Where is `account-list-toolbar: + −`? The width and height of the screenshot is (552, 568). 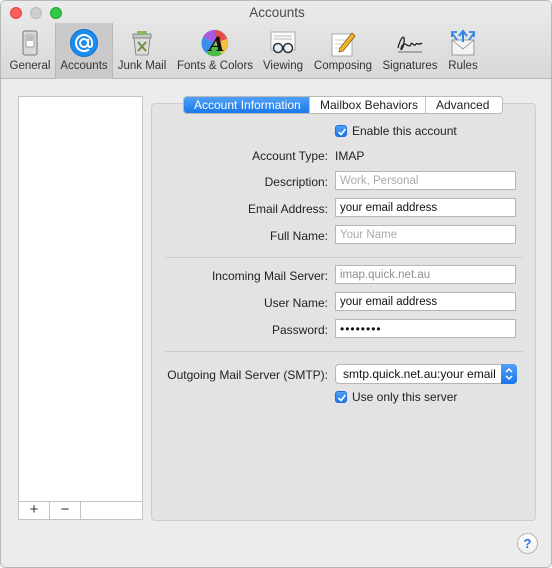
account-list-toolbar: + − is located at coordinates (80, 510).